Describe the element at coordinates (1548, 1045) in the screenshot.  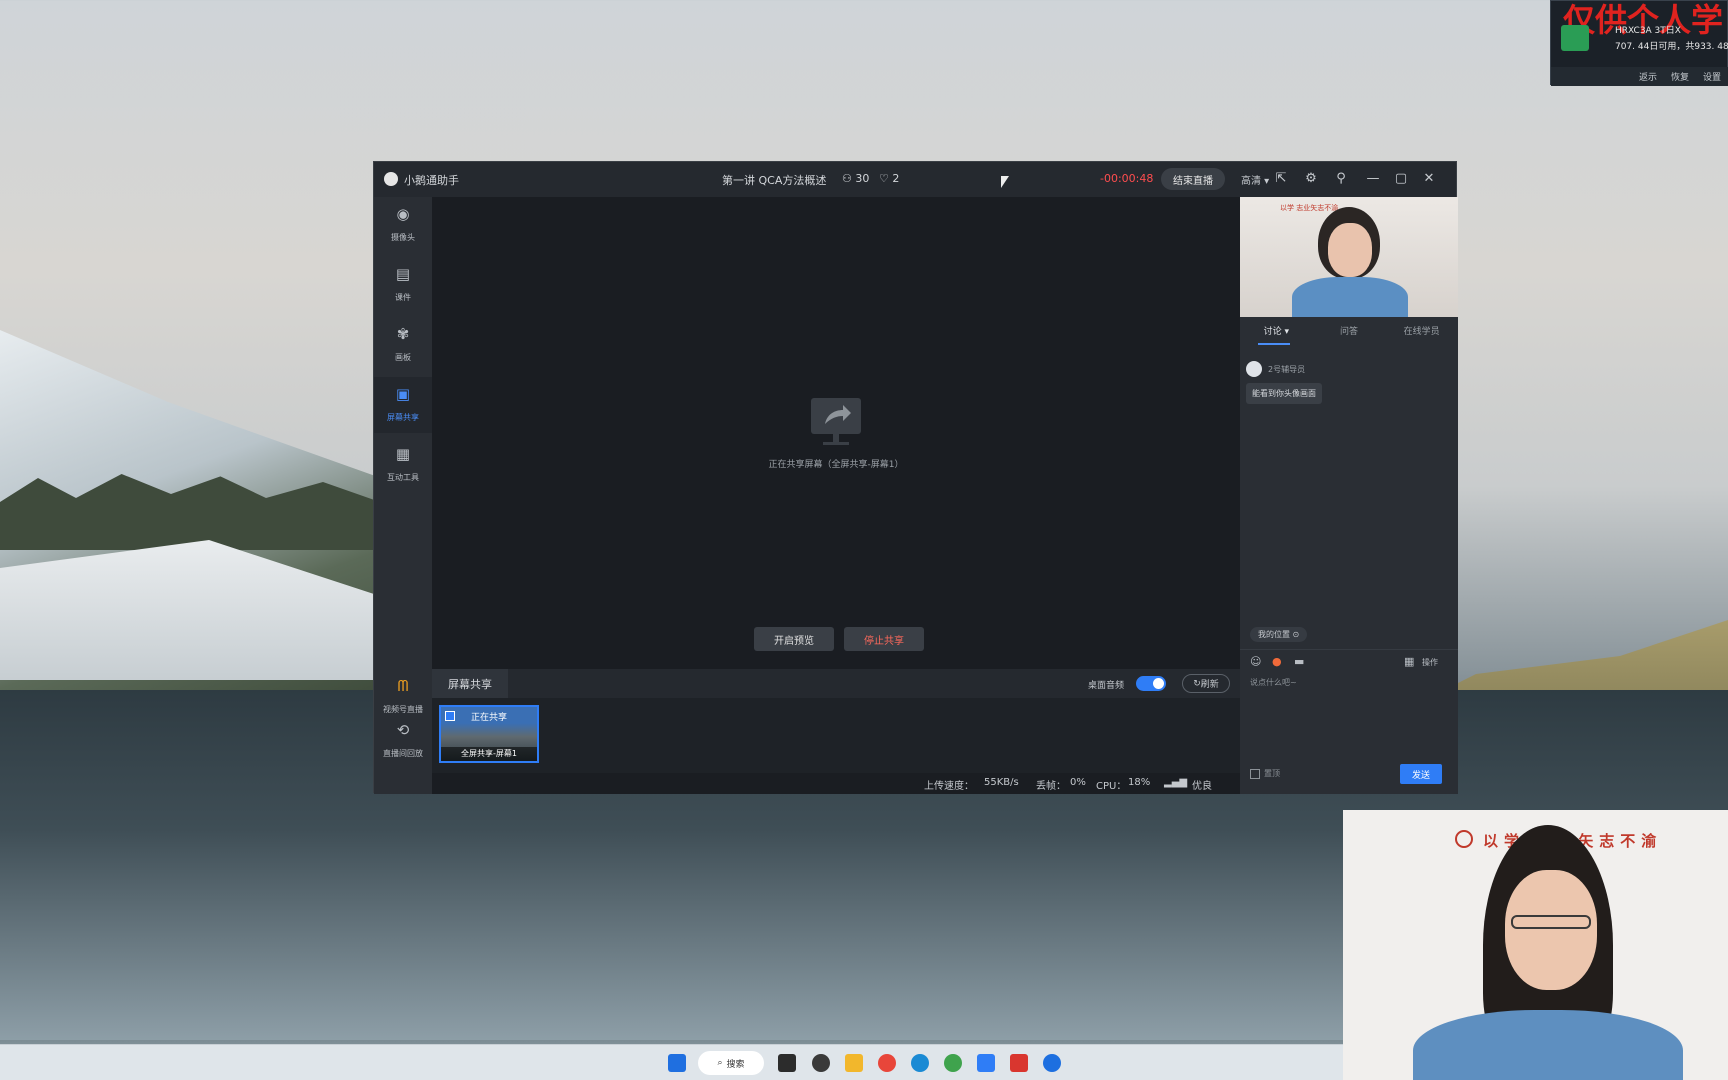
I see `teacher-body` at that location.